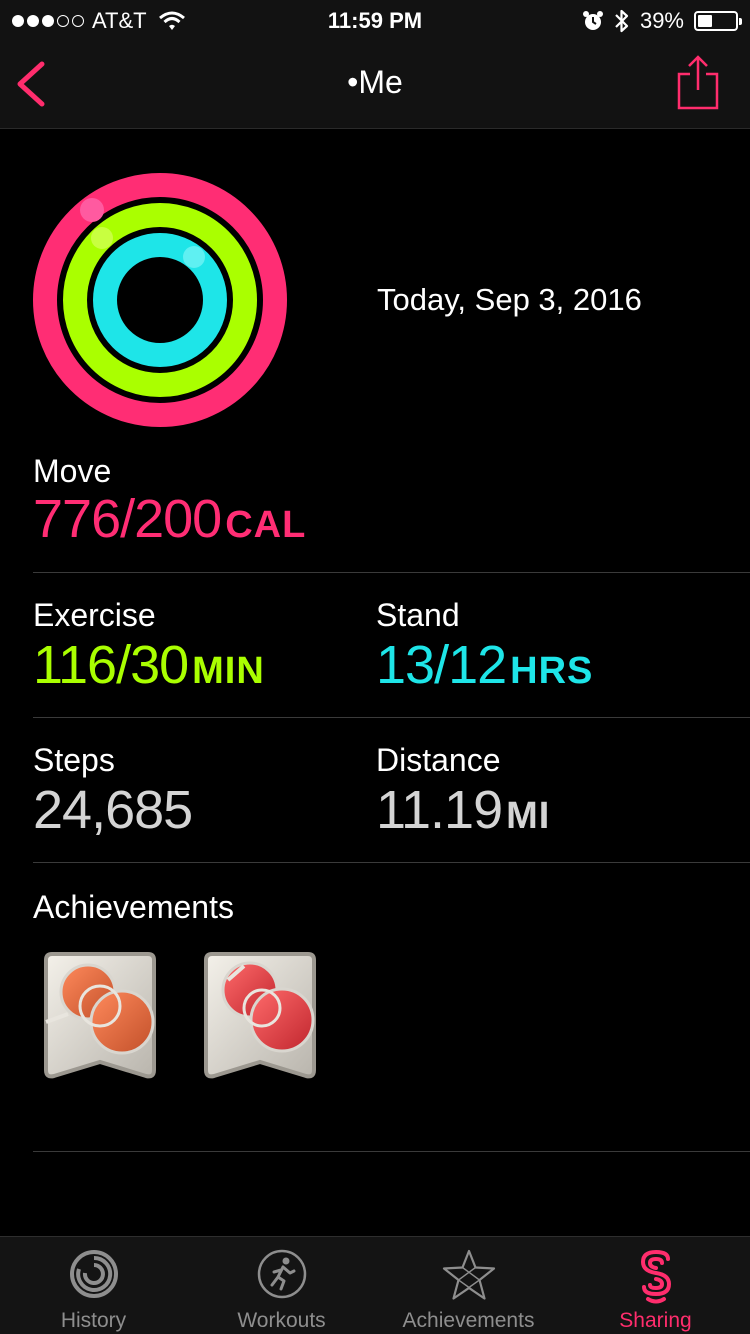  What do you see at coordinates (439, 810) in the screenshot?
I see `distance-value-number: 11.19` at bounding box center [439, 810].